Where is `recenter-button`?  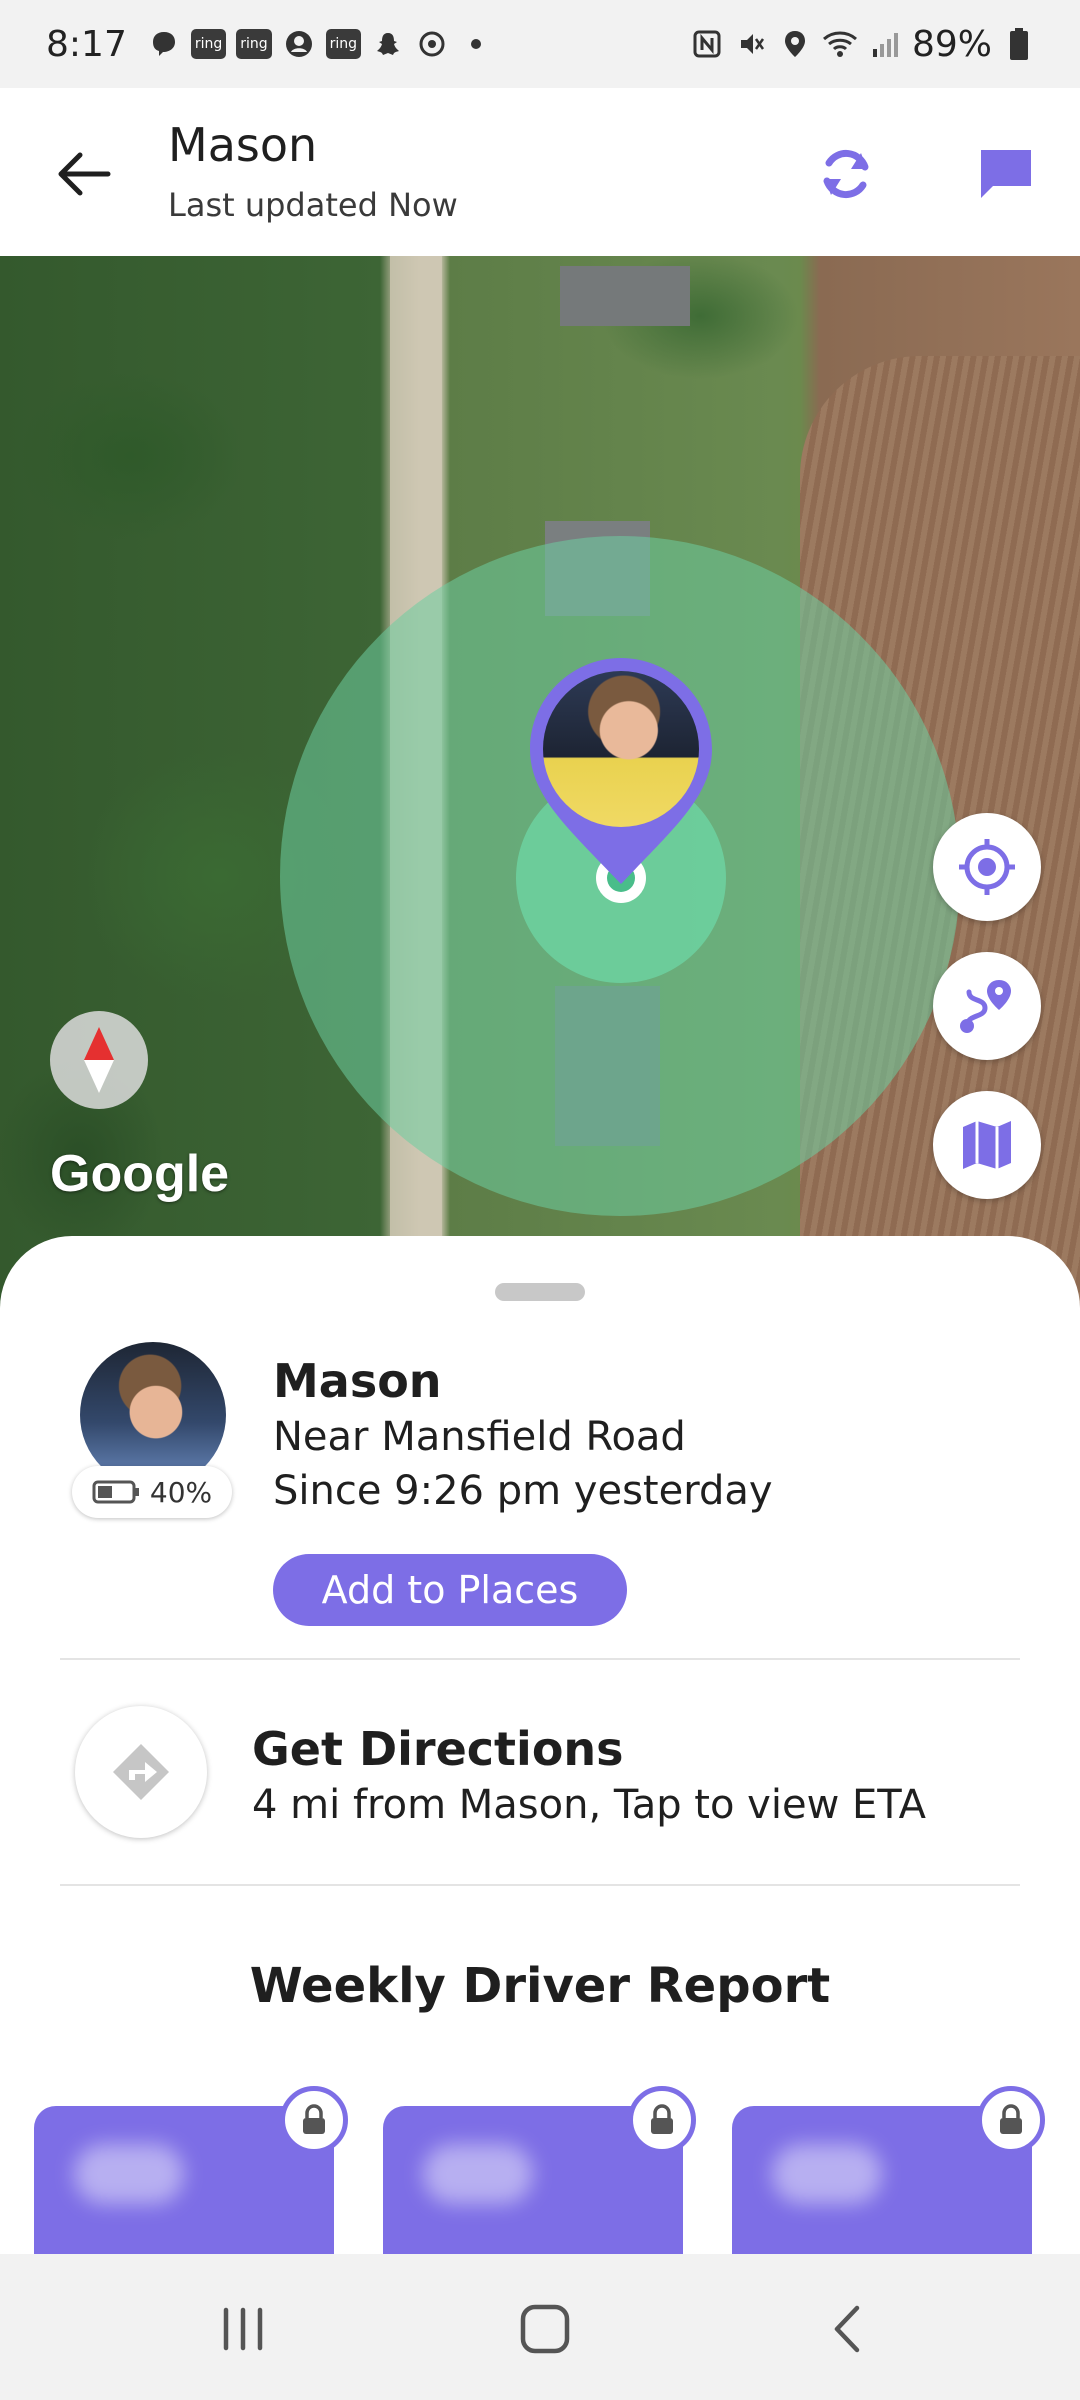 recenter-button is located at coordinates (987, 867).